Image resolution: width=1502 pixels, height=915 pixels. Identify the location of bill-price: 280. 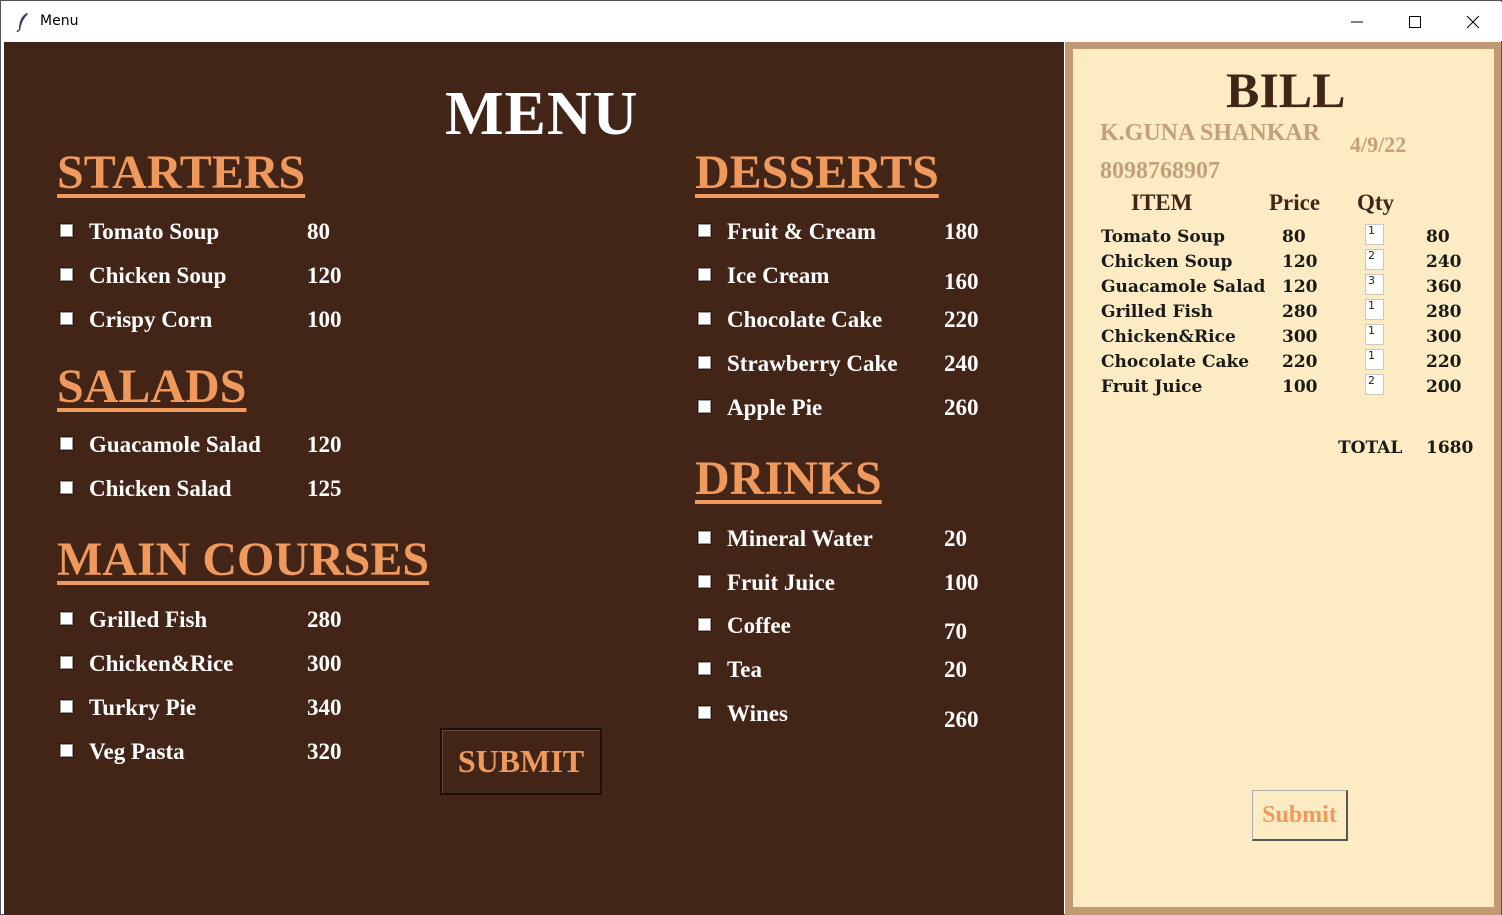
(1300, 312).